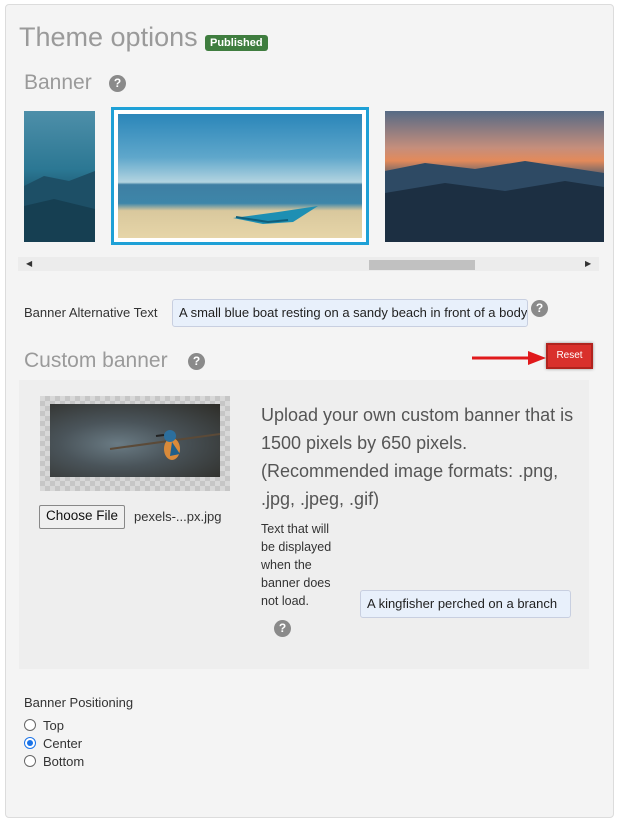 The height and width of the screenshot is (823, 618). What do you see at coordinates (91, 312) in the screenshot?
I see `banner-alt-label: Banner Alternative Text` at bounding box center [91, 312].